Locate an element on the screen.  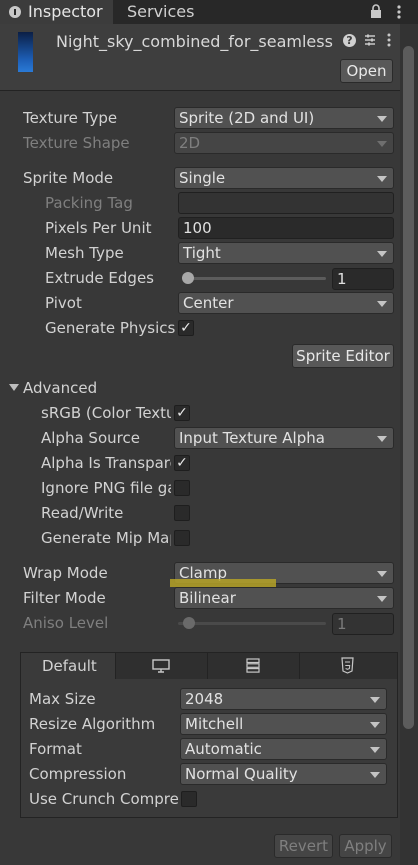
tab-standalone is located at coordinates (162, 666).